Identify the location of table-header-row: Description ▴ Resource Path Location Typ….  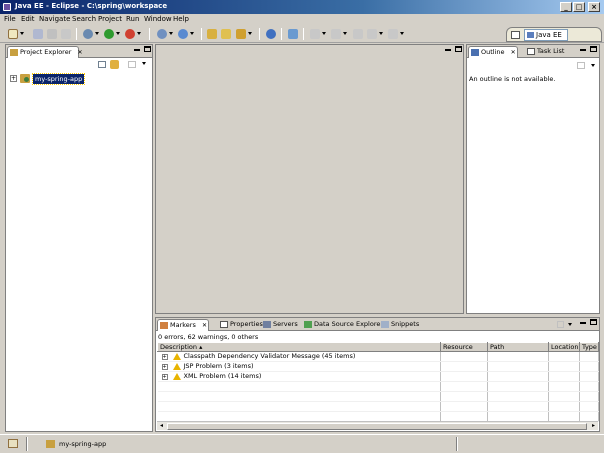
(378, 347).